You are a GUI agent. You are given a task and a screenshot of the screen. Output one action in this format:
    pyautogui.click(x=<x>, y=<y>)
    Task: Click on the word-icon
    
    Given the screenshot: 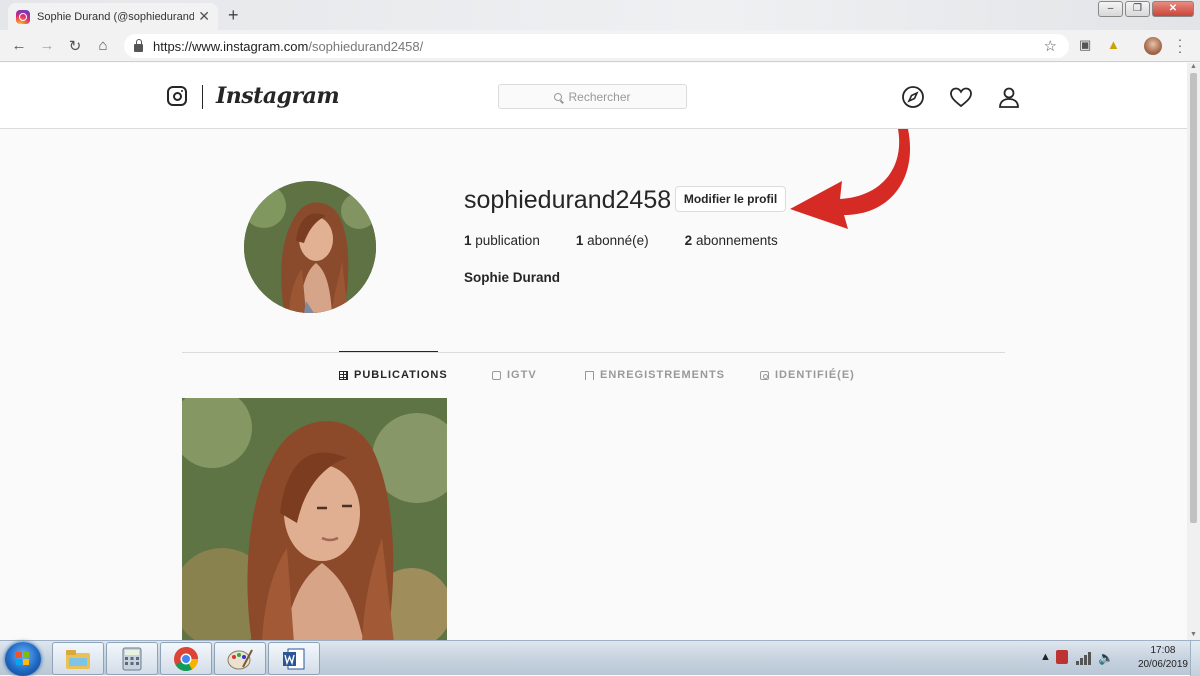 What is the action you would take?
    pyautogui.click(x=294, y=658)
    